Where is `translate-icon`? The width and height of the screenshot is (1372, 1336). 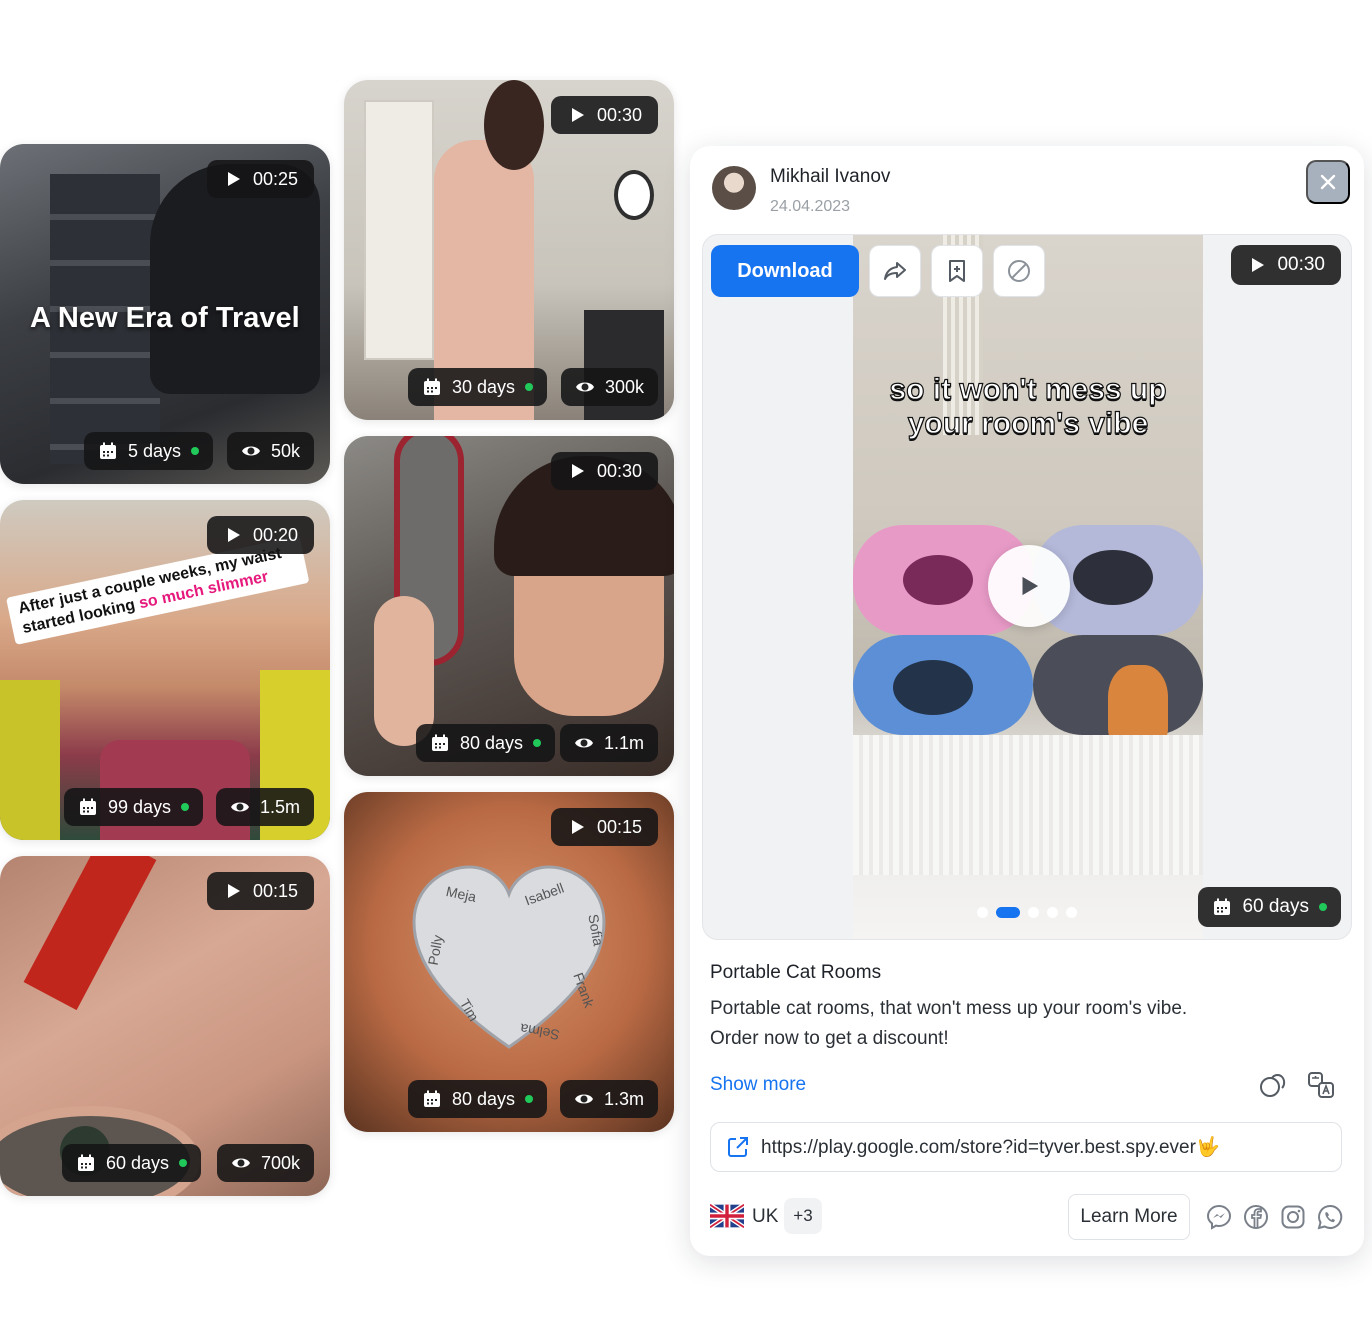
translate-icon is located at coordinates (1321, 1085).